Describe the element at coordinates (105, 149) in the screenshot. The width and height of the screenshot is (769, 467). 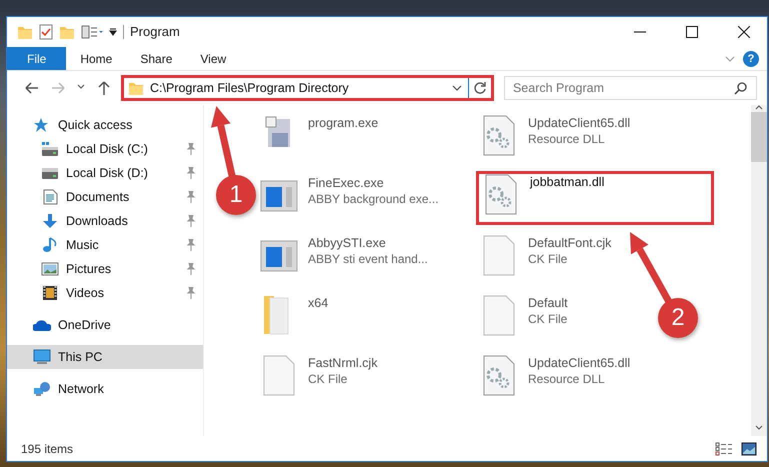
I see `sidebar-item: Local Disk (C:)` at that location.